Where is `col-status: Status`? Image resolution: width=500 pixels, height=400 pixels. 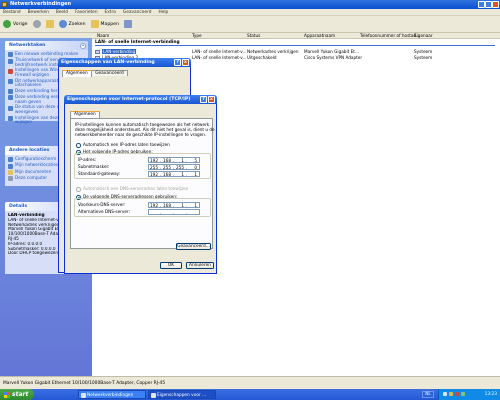
col-status: Status is located at coordinates (253, 36).